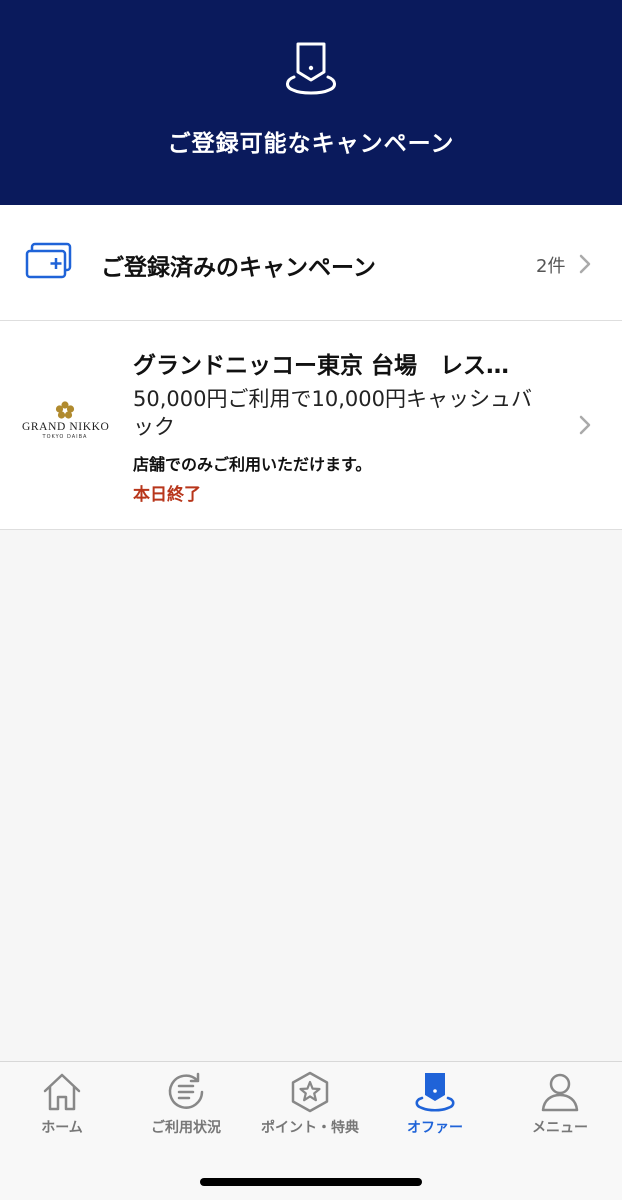 The width and height of the screenshot is (622, 1200). Describe the element at coordinates (560, 1128) in the screenshot. I see `tab-label: メニュー` at that location.